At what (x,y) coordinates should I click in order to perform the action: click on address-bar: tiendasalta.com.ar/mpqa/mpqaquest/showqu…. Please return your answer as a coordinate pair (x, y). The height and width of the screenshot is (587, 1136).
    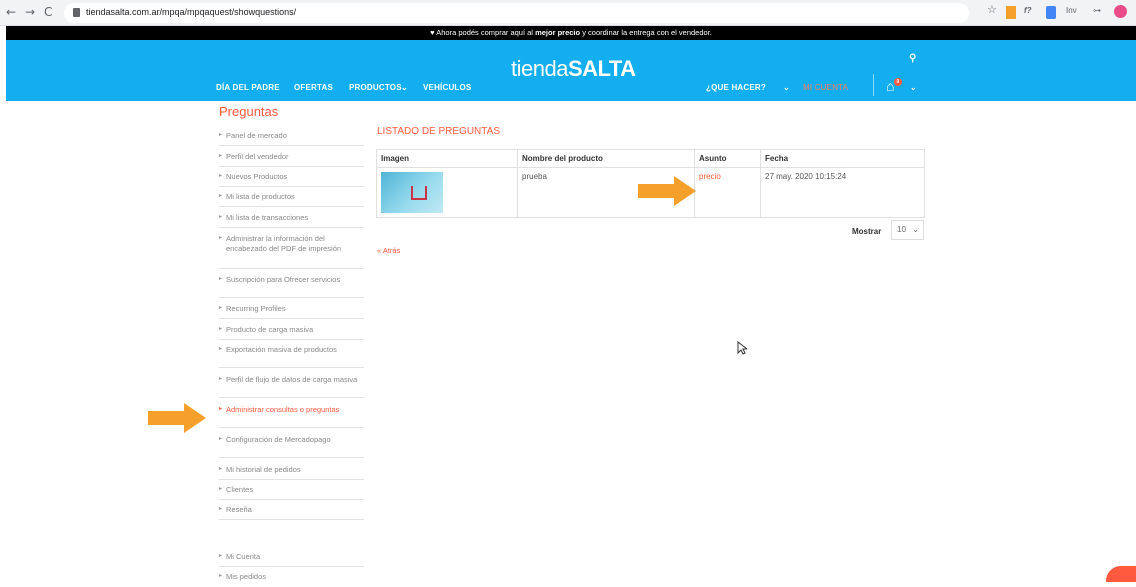
    Looking at the image, I should click on (516, 13).